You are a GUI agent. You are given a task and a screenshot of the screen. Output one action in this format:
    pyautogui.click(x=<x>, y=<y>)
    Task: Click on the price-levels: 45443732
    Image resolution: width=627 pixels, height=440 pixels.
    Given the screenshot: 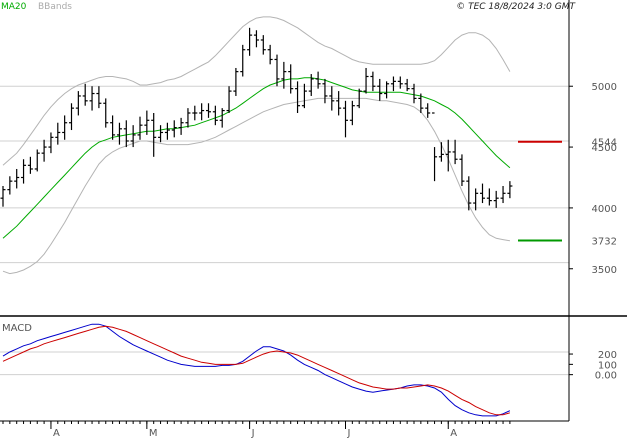 What is the action you would take?
    pyautogui.click(x=567, y=193)
    